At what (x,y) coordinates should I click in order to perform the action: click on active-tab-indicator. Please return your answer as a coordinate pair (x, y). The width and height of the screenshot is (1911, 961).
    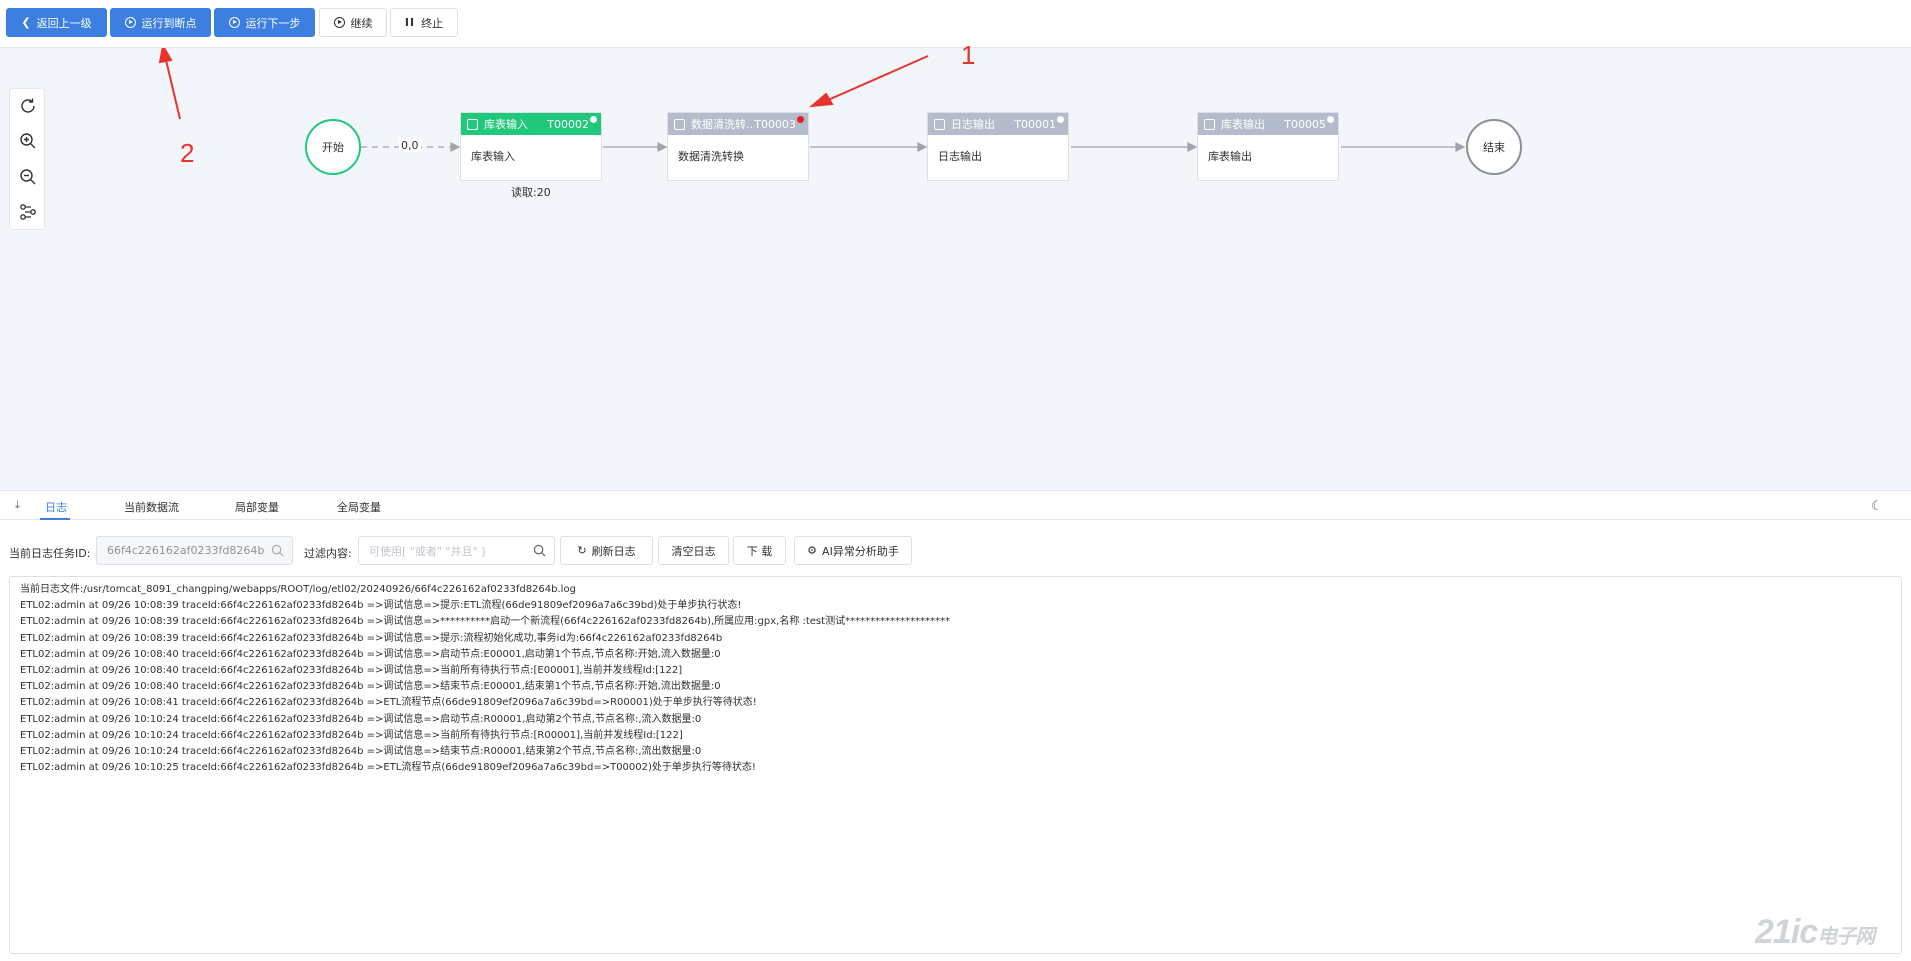
    Looking at the image, I should click on (55, 519).